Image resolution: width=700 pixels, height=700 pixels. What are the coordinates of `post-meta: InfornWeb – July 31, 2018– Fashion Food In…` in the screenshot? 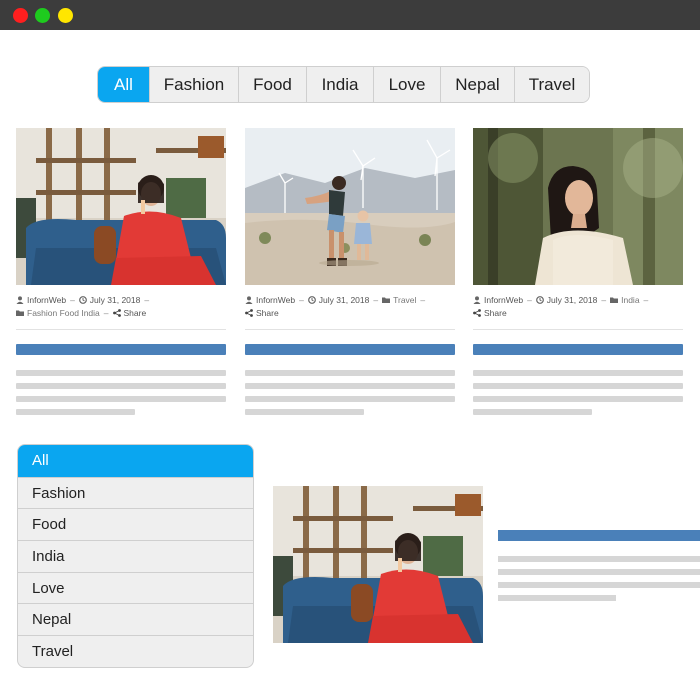 It's located at (121, 307).